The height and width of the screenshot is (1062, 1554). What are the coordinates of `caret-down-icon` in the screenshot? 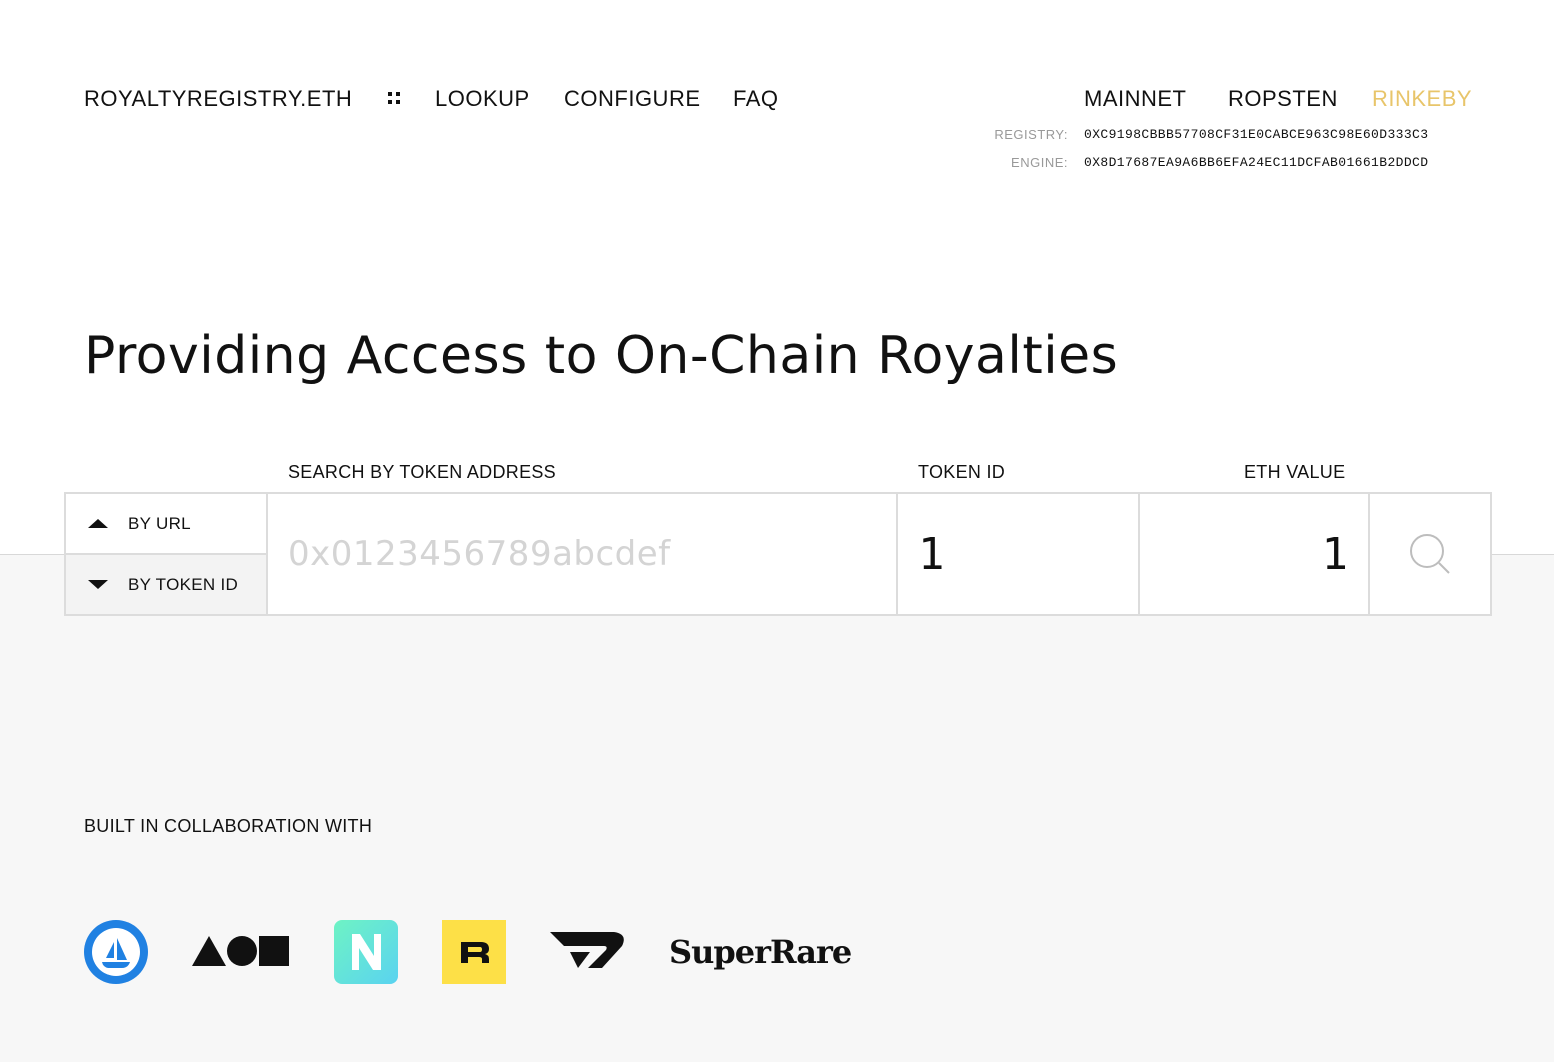 It's located at (98, 584).